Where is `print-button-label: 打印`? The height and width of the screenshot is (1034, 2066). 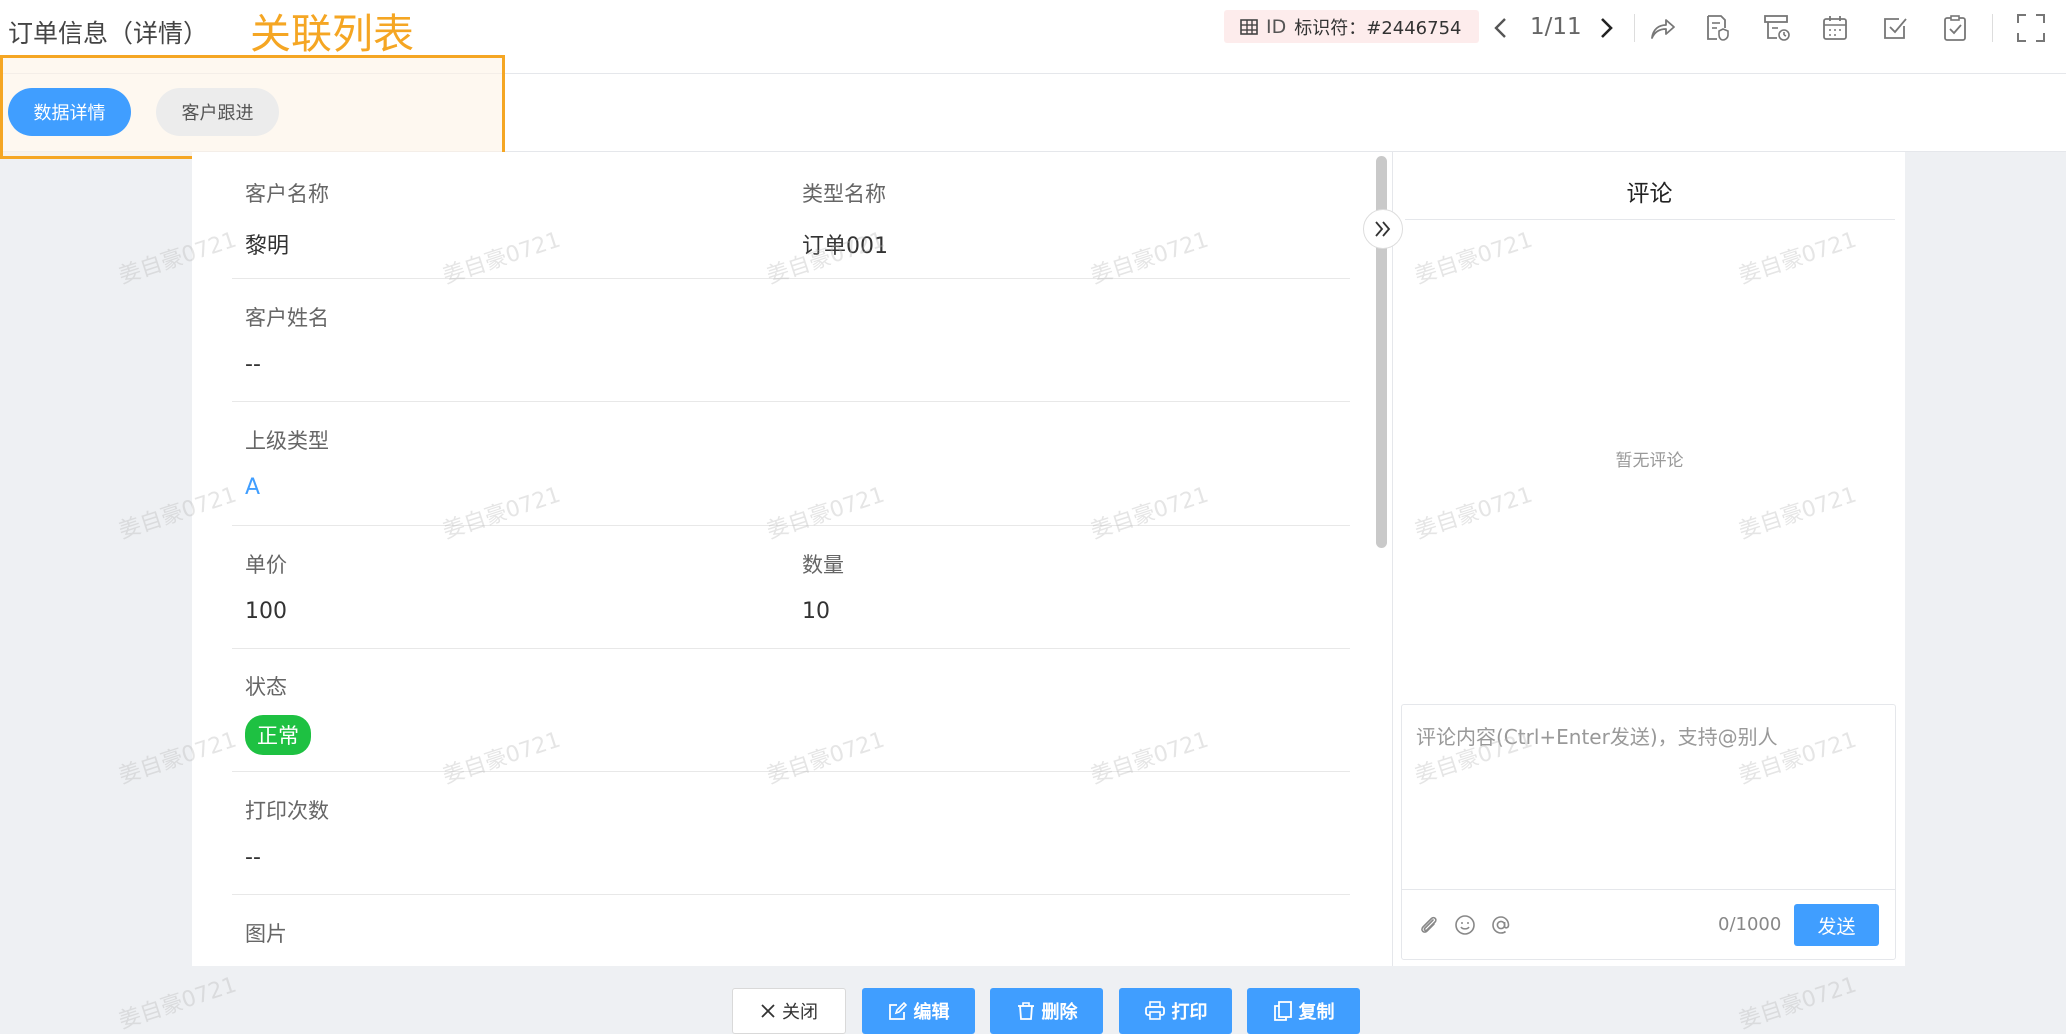 print-button-label: 打印 is located at coordinates (1189, 1012).